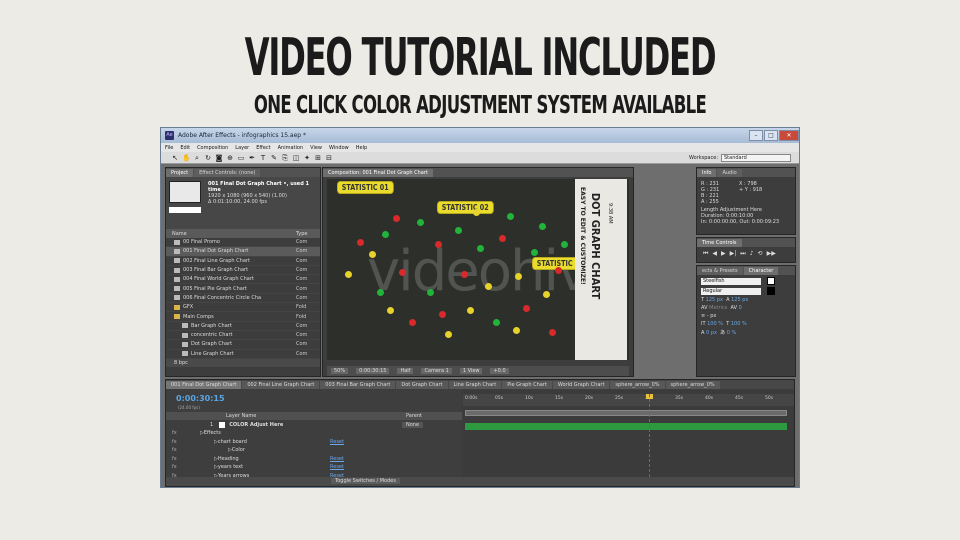 The width and height of the screenshot is (960, 540). What do you see at coordinates (720, 271) in the screenshot?
I see `tab-effects-presets: ects & Presets` at bounding box center [720, 271].